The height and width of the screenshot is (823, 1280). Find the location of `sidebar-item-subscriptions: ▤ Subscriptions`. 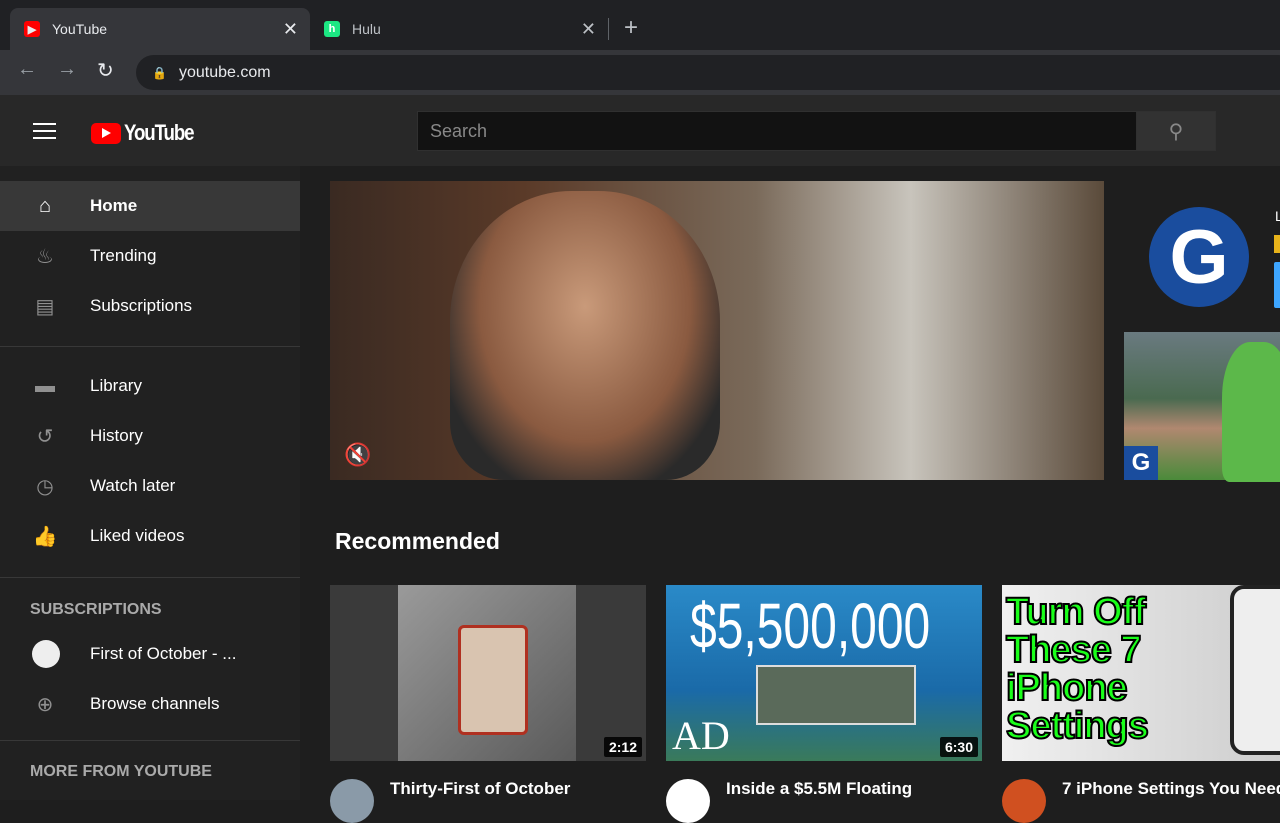

sidebar-item-subscriptions: ▤ Subscriptions is located at coordinates (150, 306).